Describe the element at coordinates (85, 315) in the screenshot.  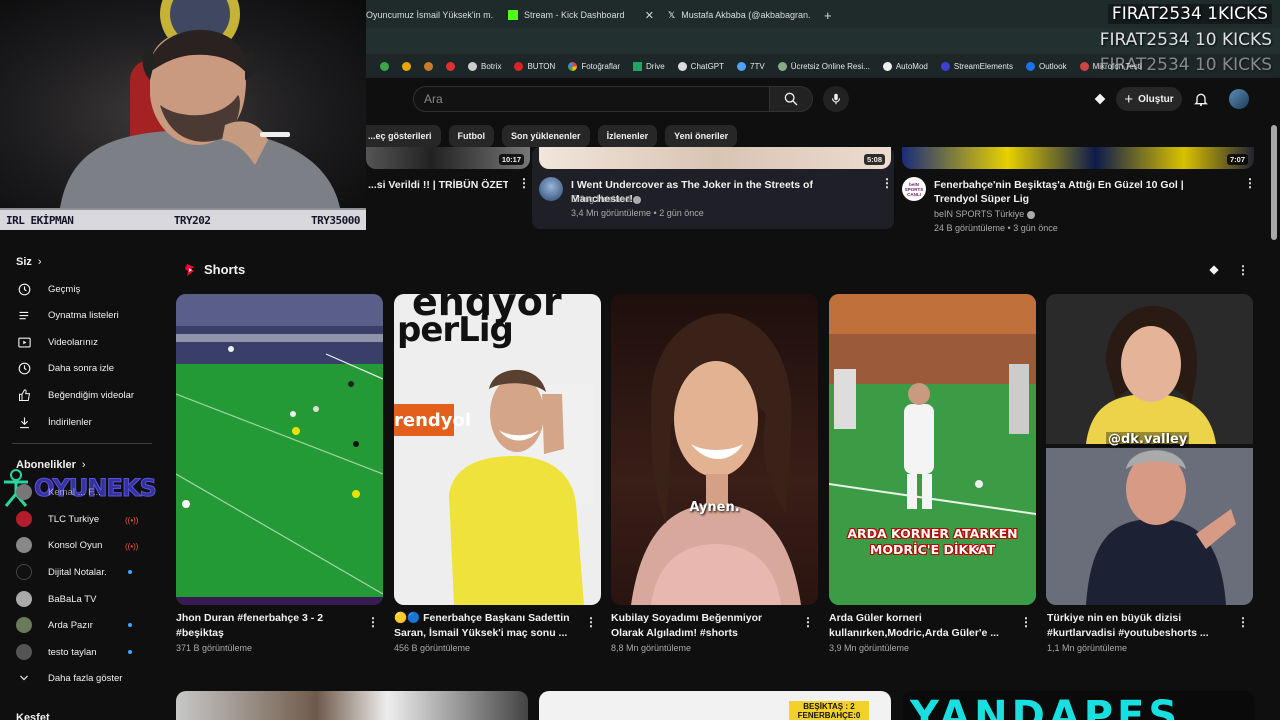
I see `sidebar-item-playlists: Oynatma listeleri` at that location.